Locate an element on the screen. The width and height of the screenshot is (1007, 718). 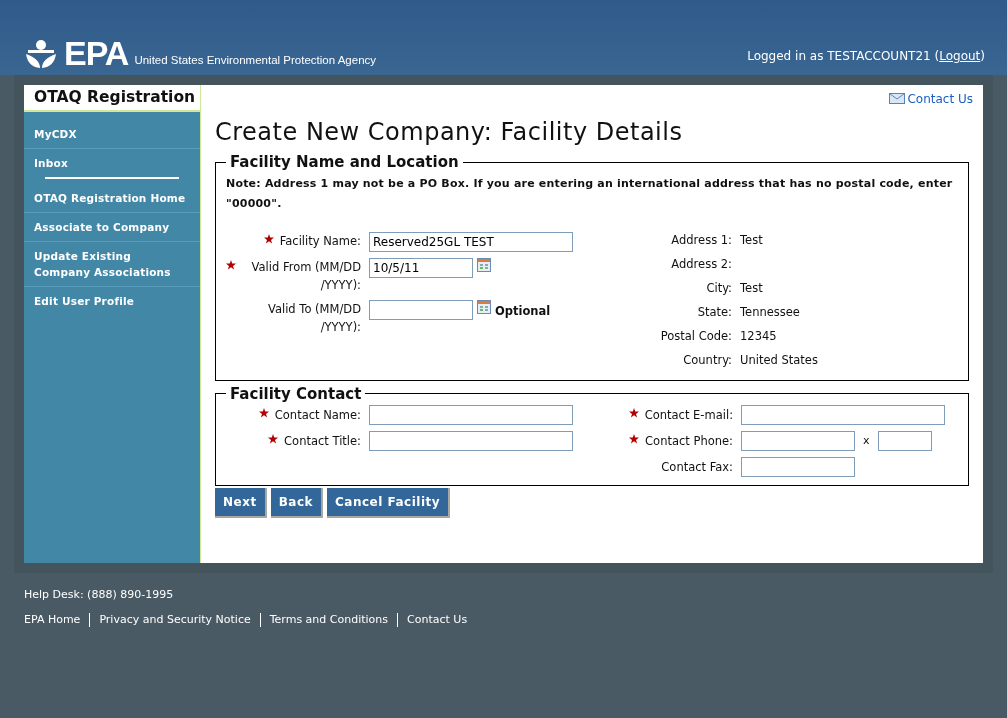
address-value: 12345 is located at coordinates (758, 336).